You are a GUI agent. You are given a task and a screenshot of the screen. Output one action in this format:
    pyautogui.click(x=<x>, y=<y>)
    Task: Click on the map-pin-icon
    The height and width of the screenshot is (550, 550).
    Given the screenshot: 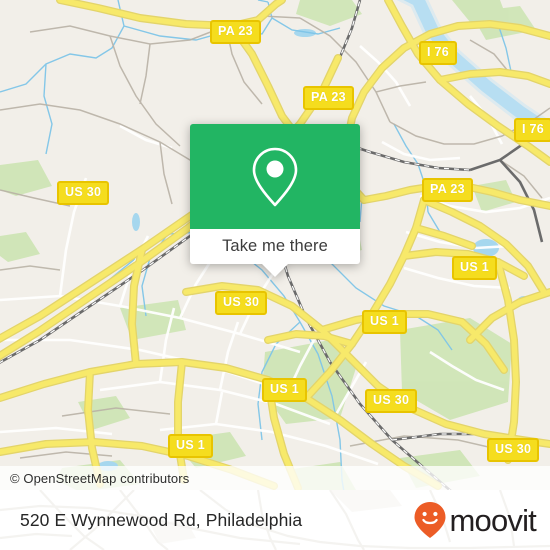 What is the action you would take?
    pyautogui.click(x=275, y=176)
    